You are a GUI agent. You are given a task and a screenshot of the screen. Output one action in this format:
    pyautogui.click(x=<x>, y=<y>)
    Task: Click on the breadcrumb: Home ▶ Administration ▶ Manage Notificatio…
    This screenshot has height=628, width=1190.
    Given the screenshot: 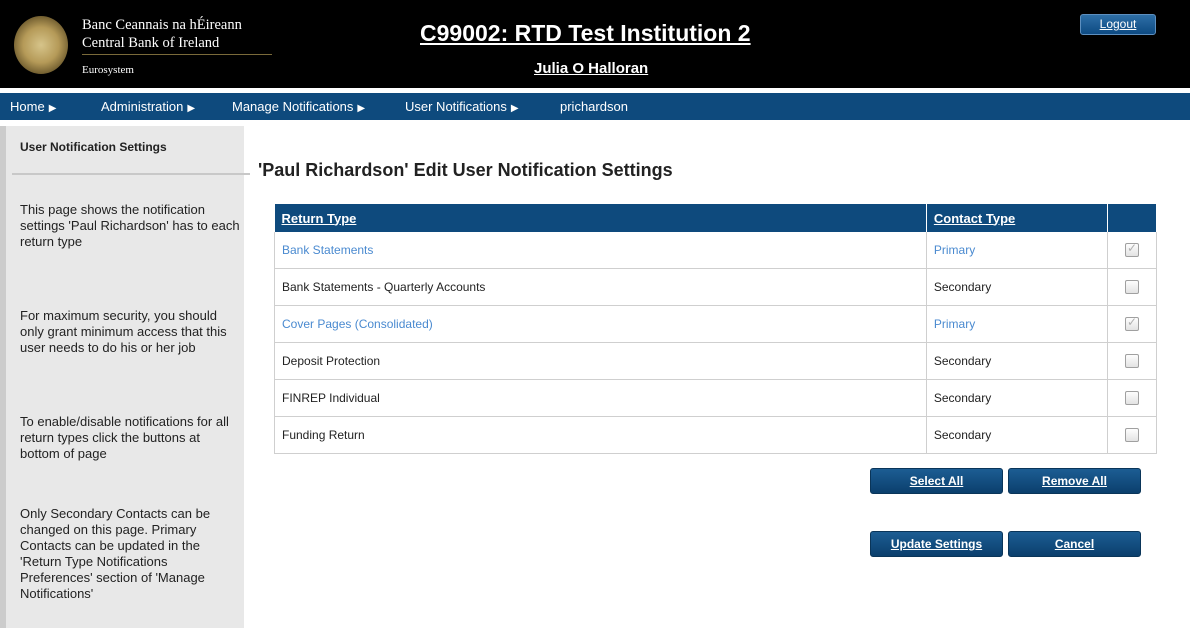 What is the action you would take?
    pyautogui.click(x=595, y=106)
    